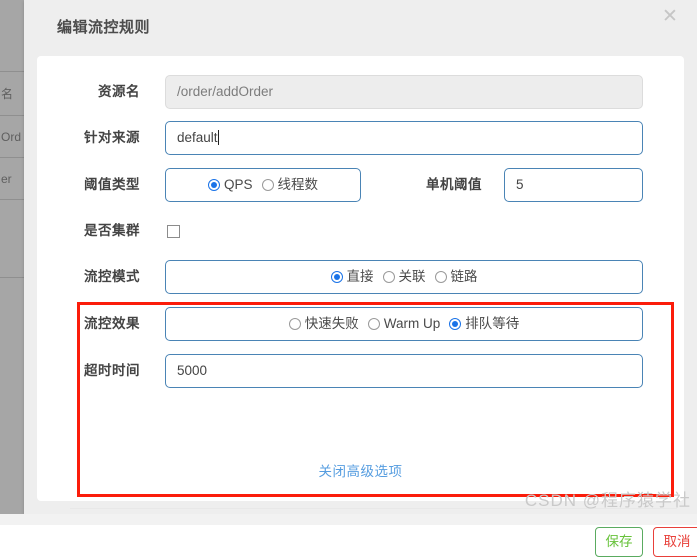  What do you see at coordinates (112, 230) in the screenshot?
I see `label-is-cluster: 是否集群` at bounding box center [112, 230].